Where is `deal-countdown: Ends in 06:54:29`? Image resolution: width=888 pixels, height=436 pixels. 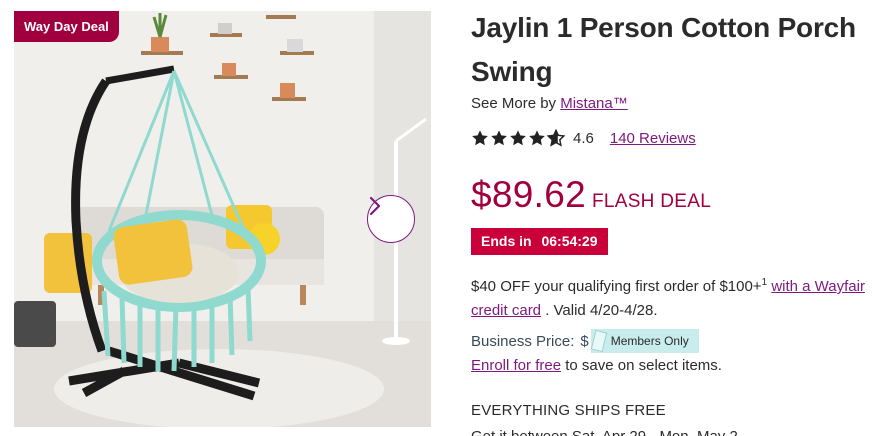
deal-countdown: Ends in 06:54:29 is located at coordinates (539, 241).